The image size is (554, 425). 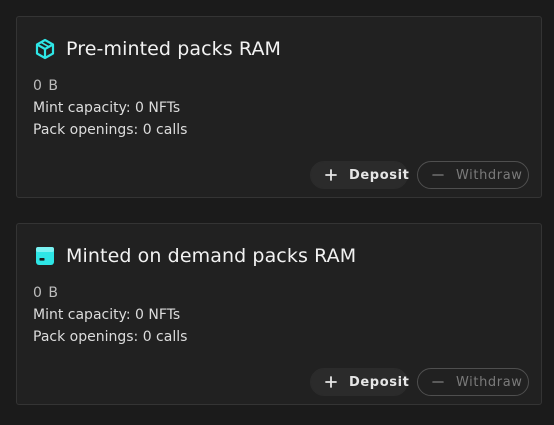 I want to click on box-icon, so click(x=45, y=256).